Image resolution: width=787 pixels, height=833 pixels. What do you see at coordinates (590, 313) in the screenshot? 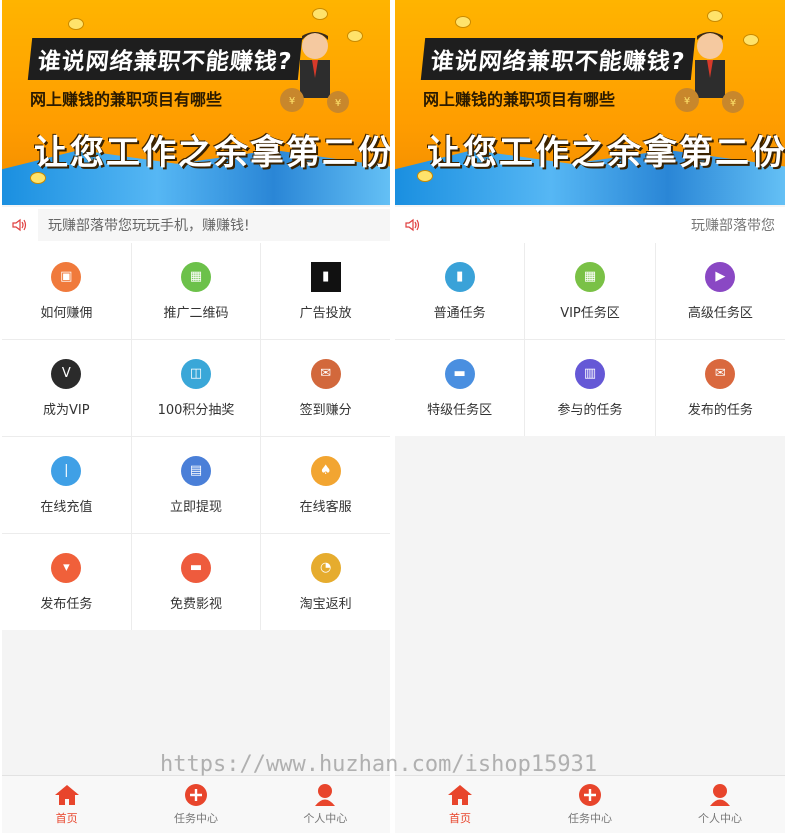
I see `grid-item-label: VIP任务区` at bounding box center [590, 313].